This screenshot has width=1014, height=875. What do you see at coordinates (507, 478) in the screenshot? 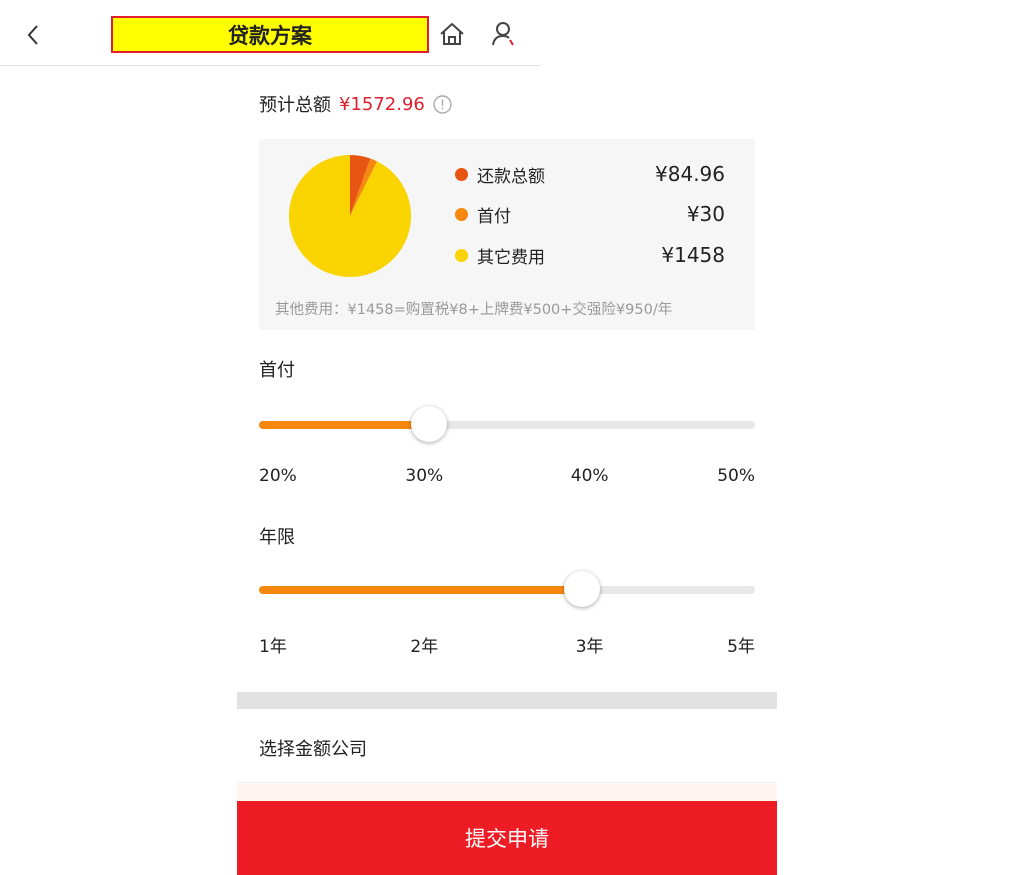
I see `down-payment-ticks: 20% 30% 40% 50%` at bounding box center [507, 478].